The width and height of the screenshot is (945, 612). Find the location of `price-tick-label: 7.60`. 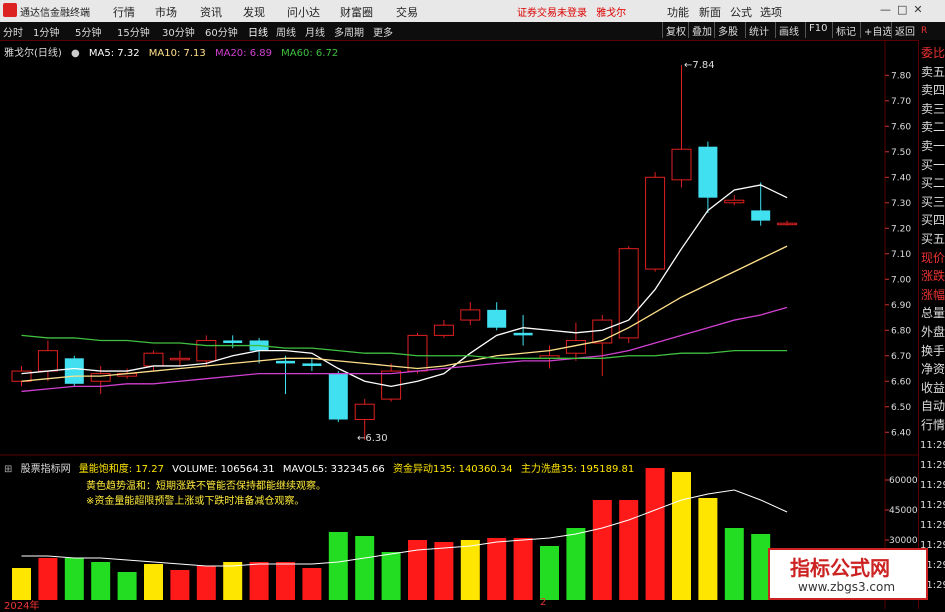

price-tick-label: 7.60 is located at coordinates (901, 127).